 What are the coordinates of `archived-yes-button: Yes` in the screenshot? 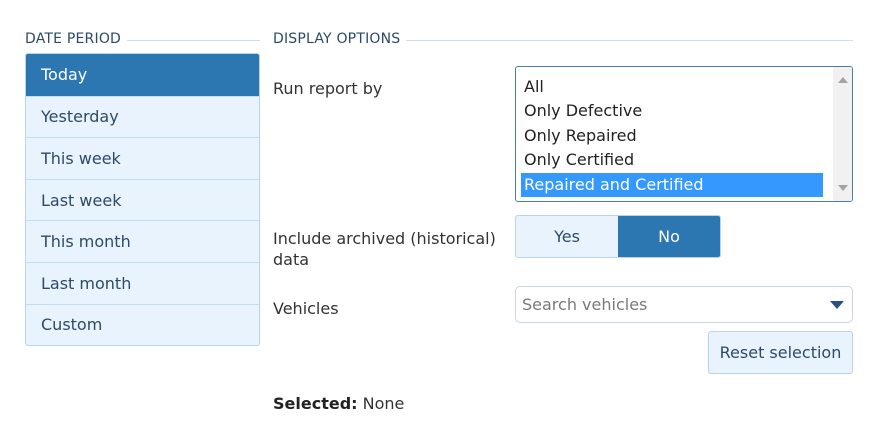 It's located at (567, 236).